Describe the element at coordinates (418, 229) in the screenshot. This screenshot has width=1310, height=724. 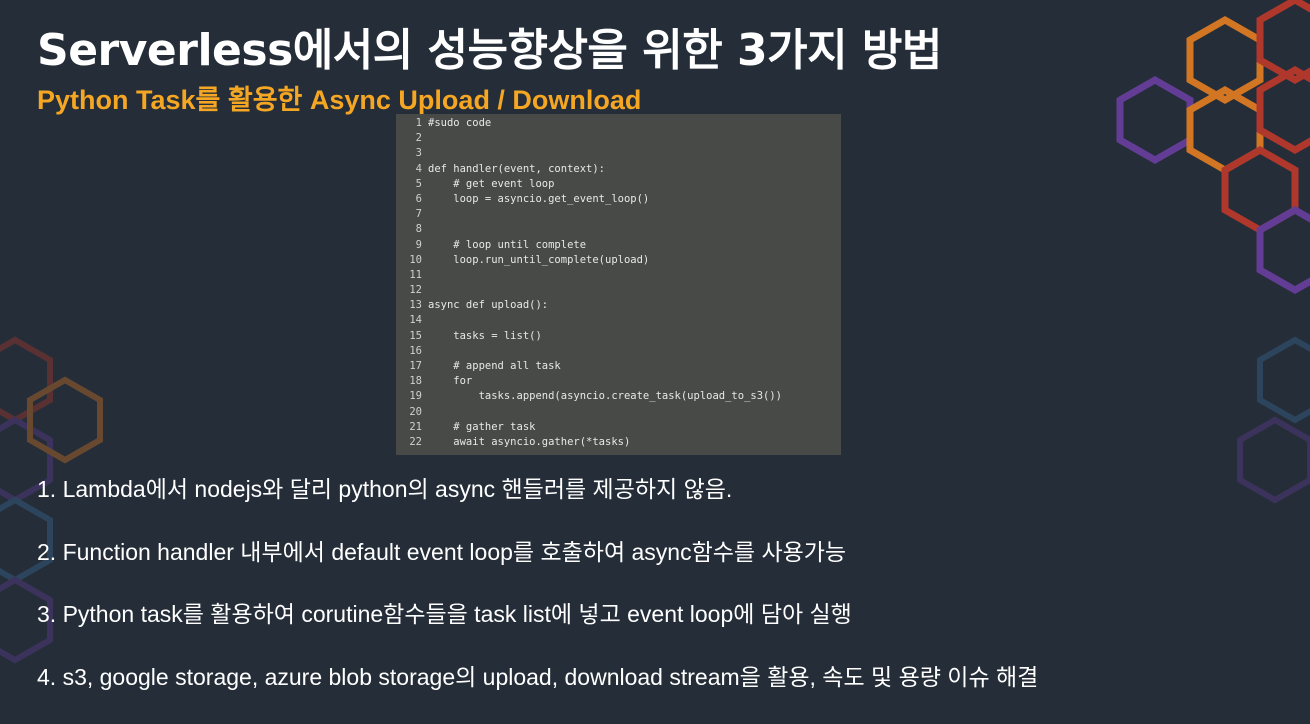
I see `line-number: 8` at that location.